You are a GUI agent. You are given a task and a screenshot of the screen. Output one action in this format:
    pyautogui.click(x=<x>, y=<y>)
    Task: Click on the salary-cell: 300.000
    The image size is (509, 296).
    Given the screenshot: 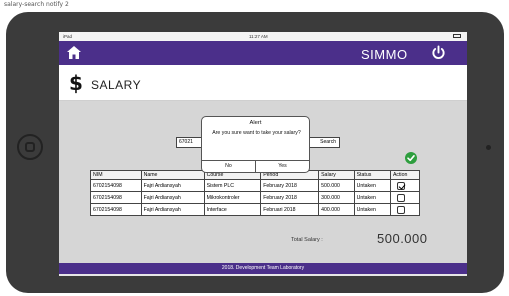 What is the action you would take?
    pyautogui.click(x=336, y=197)
    